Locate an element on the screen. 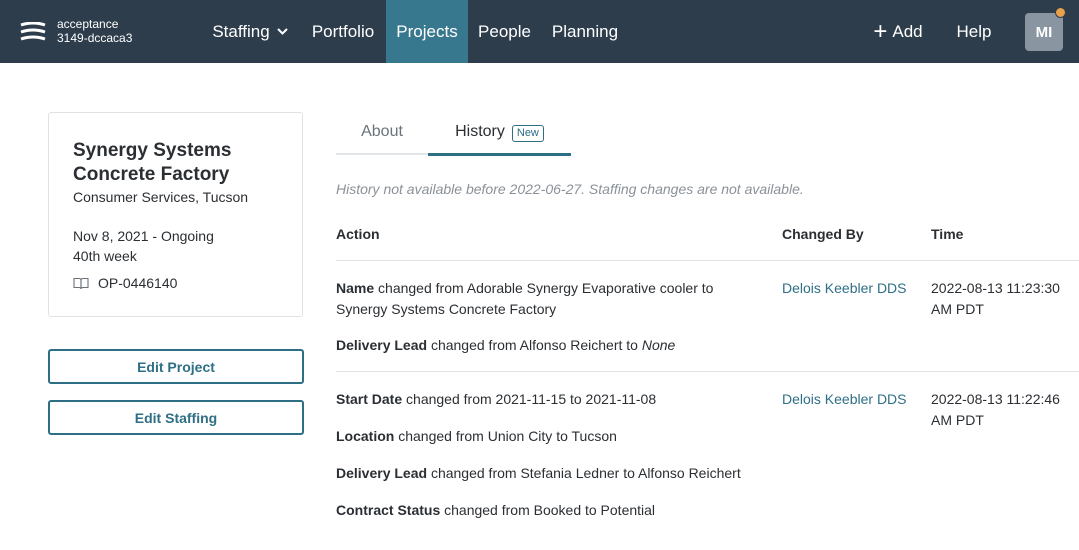  project-subtitle: Consumer Services, Tucson is located at coordinates (161, 197).